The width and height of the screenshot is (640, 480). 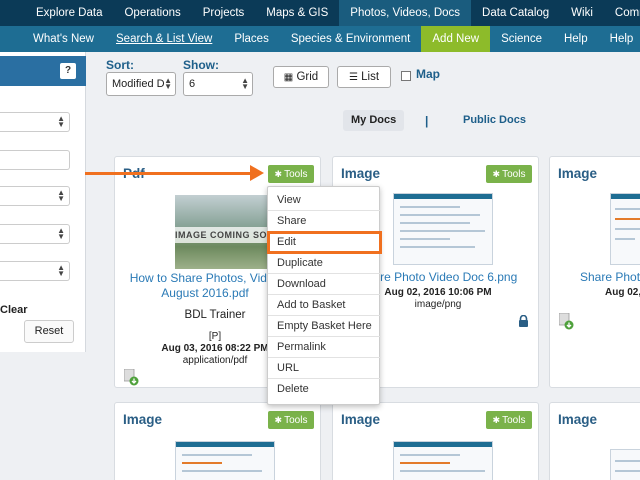 What do you see at coordinates (224, 13) in the screenshot?
I see `nav-projects: Projects` at bounding box center [224, 13].